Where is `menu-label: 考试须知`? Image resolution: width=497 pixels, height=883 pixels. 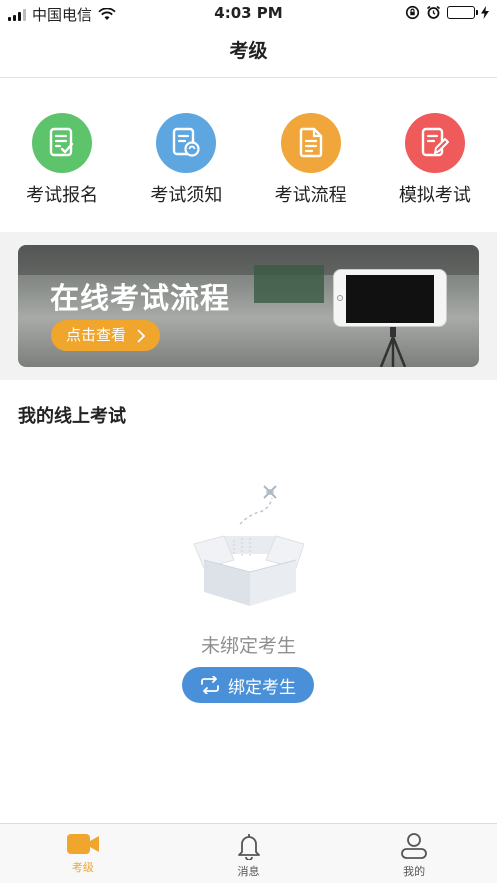
menu-label: 考试须知 is located at coordinates (186, 195).